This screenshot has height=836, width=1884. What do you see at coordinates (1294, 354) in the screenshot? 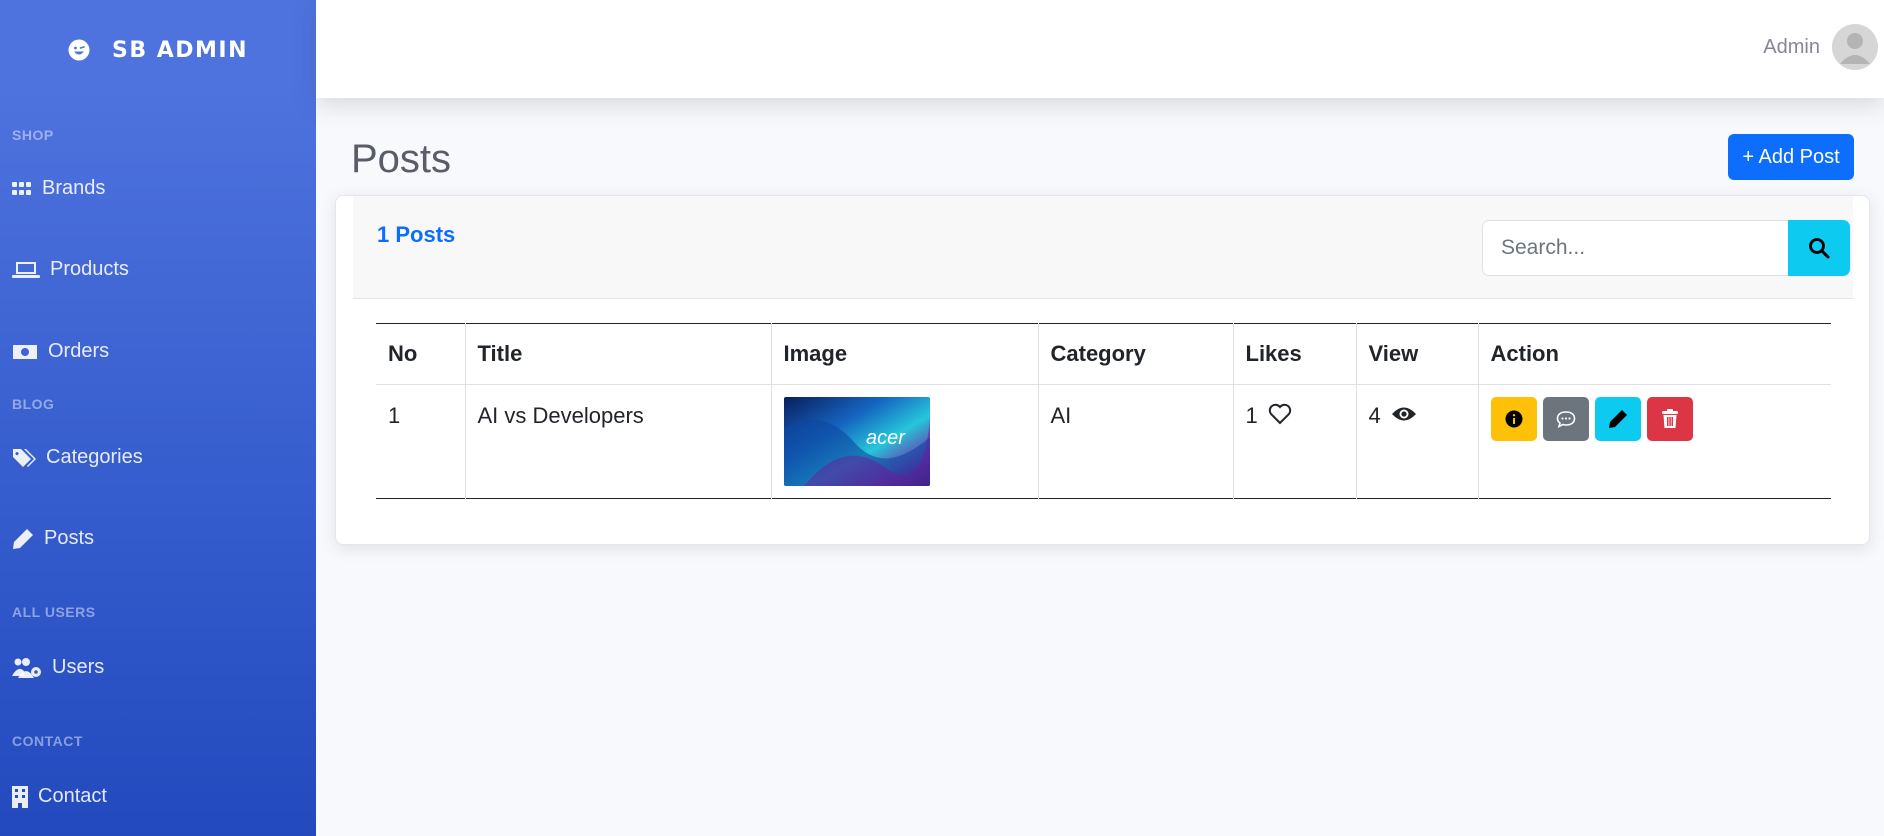
I see `column-header-likes: Likes` at bounding box center [1294, 354].